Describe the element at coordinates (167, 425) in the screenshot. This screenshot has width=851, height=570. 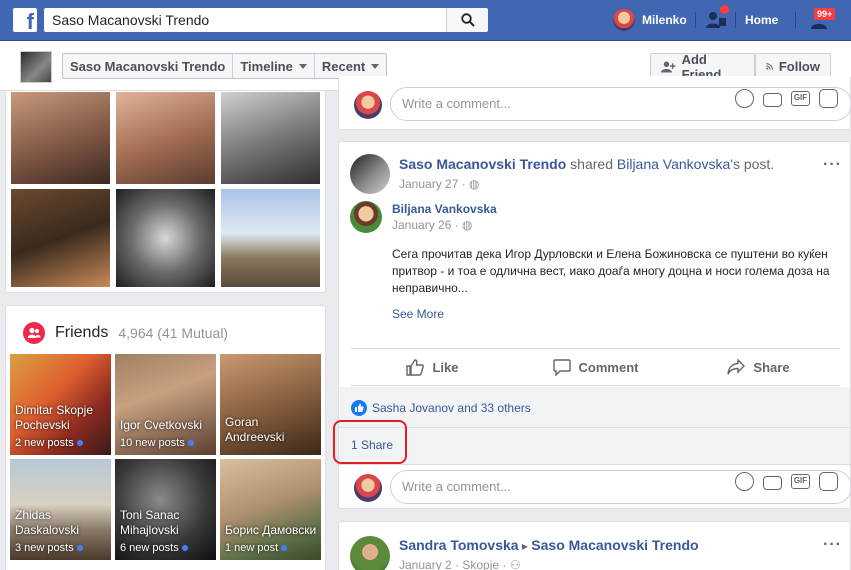
I see `friend-name: Igor Cvetkovski` at that location.